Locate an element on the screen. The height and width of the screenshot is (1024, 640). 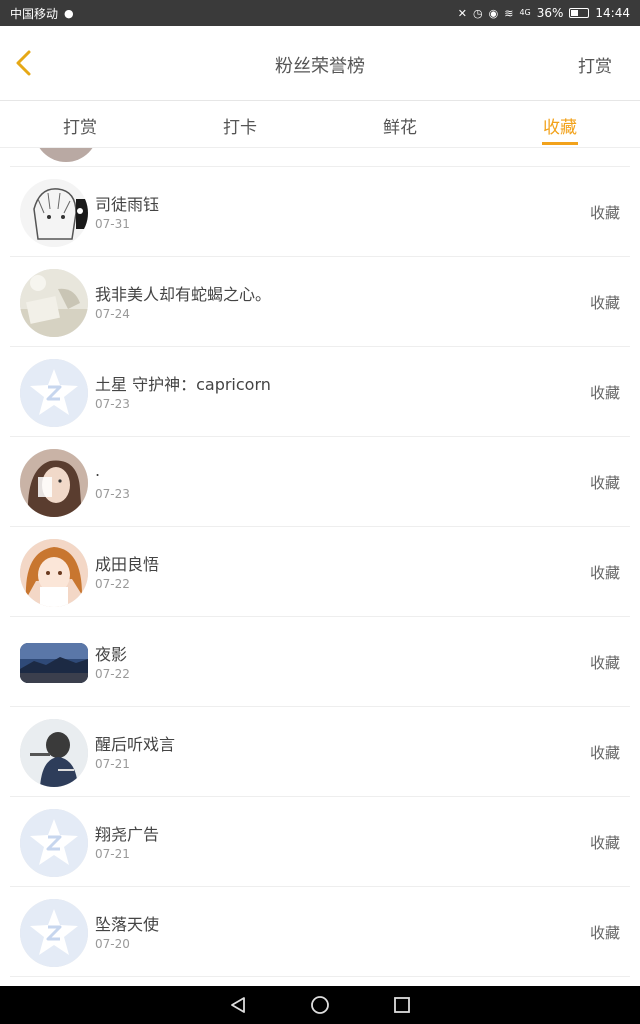
battery-icon is located at coordinates (579, 13).